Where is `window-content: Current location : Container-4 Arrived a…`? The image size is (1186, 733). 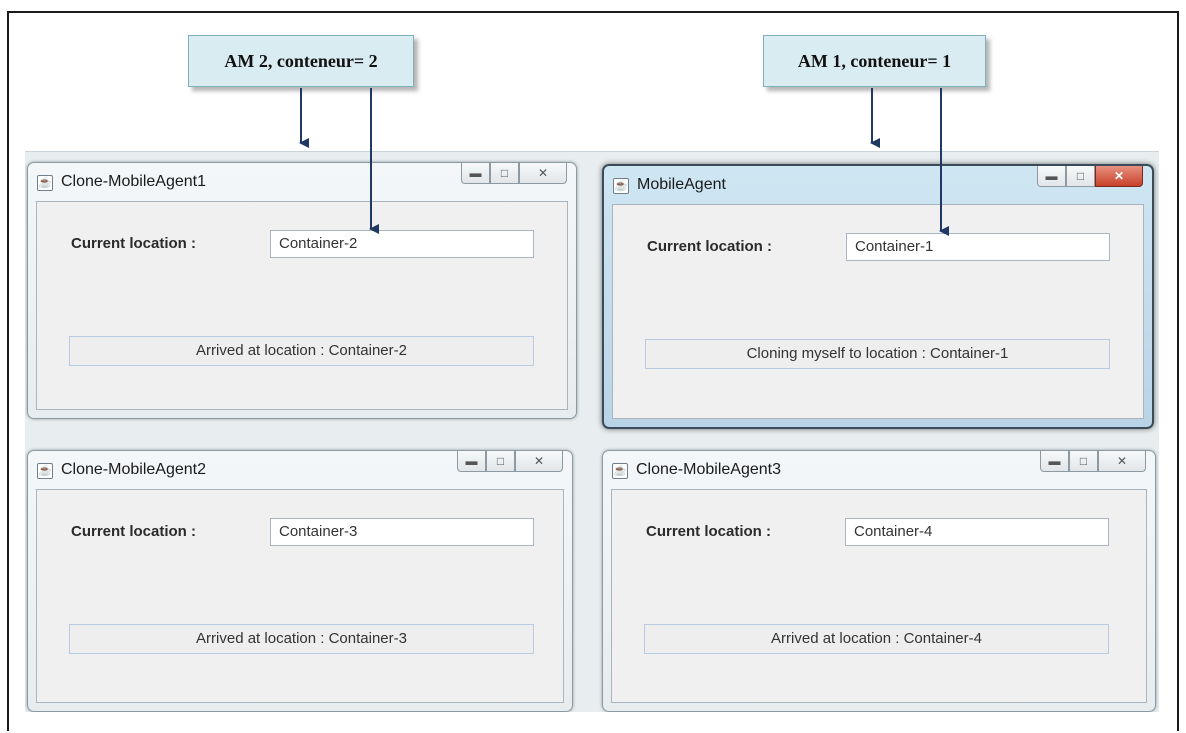 window-content: Current location : Container-4 Arrived a… is located at coordinates (879, 596).